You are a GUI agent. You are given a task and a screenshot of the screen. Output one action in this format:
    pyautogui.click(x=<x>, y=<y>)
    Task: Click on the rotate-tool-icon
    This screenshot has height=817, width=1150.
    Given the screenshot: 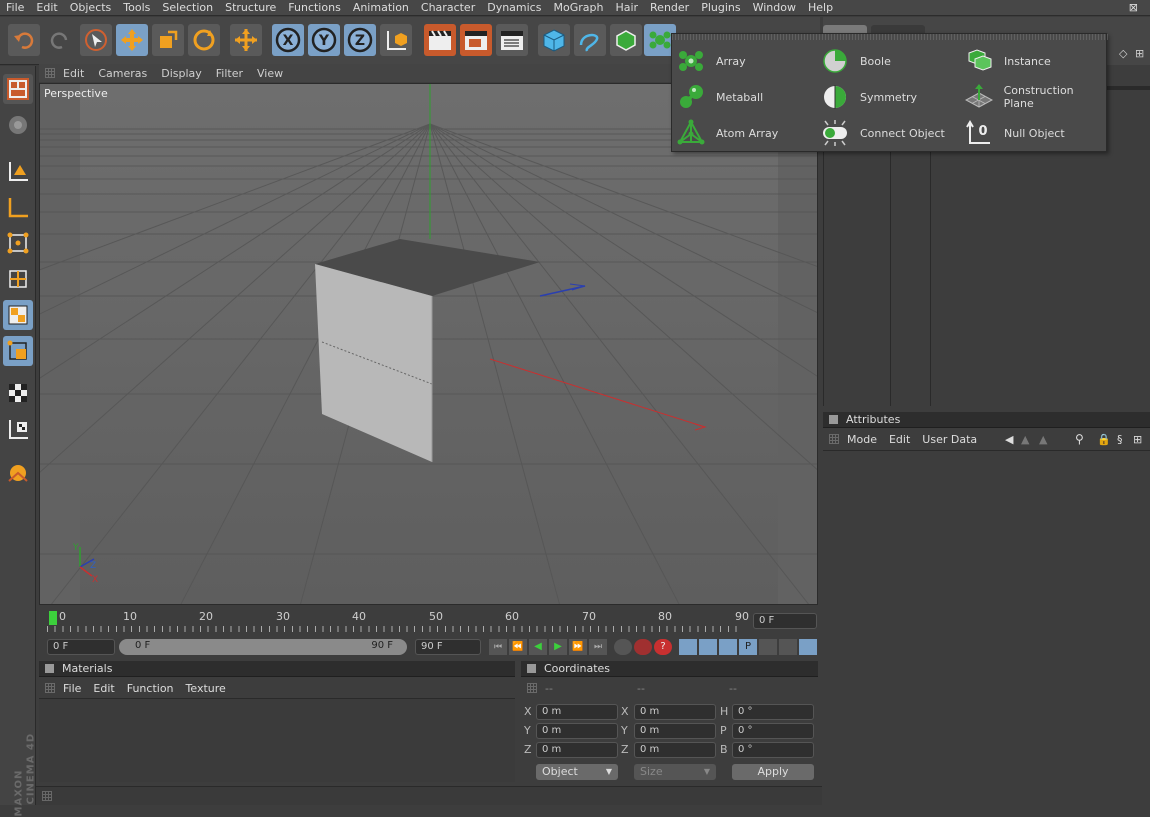 What is the action you would take?
    pyautogui.click(x=204, y=40)
    